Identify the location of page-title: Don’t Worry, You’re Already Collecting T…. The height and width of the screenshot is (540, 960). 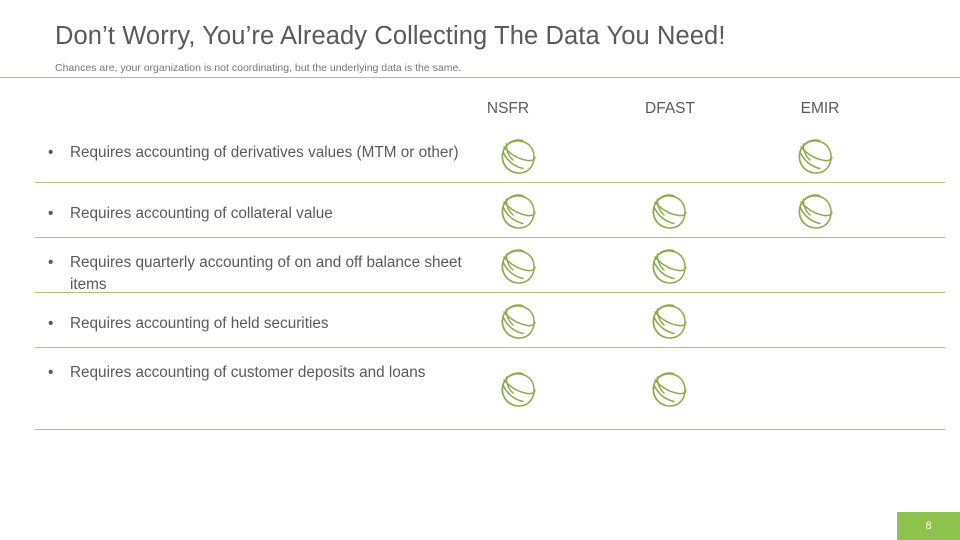
(390, 36).